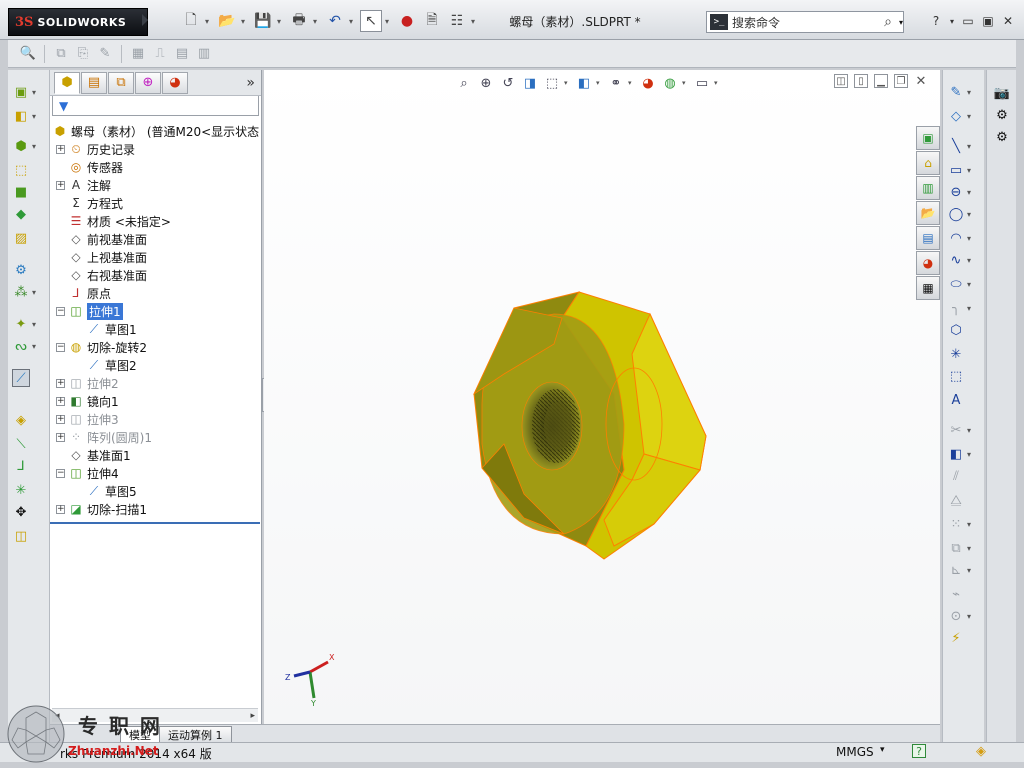 The height and width of the screenshot is (768, 1024). What do you see at coordinates (30, 146) in the screenshot?
I see `swept-boss-button: ⬢ ▾` at bounding box center [30, 146].